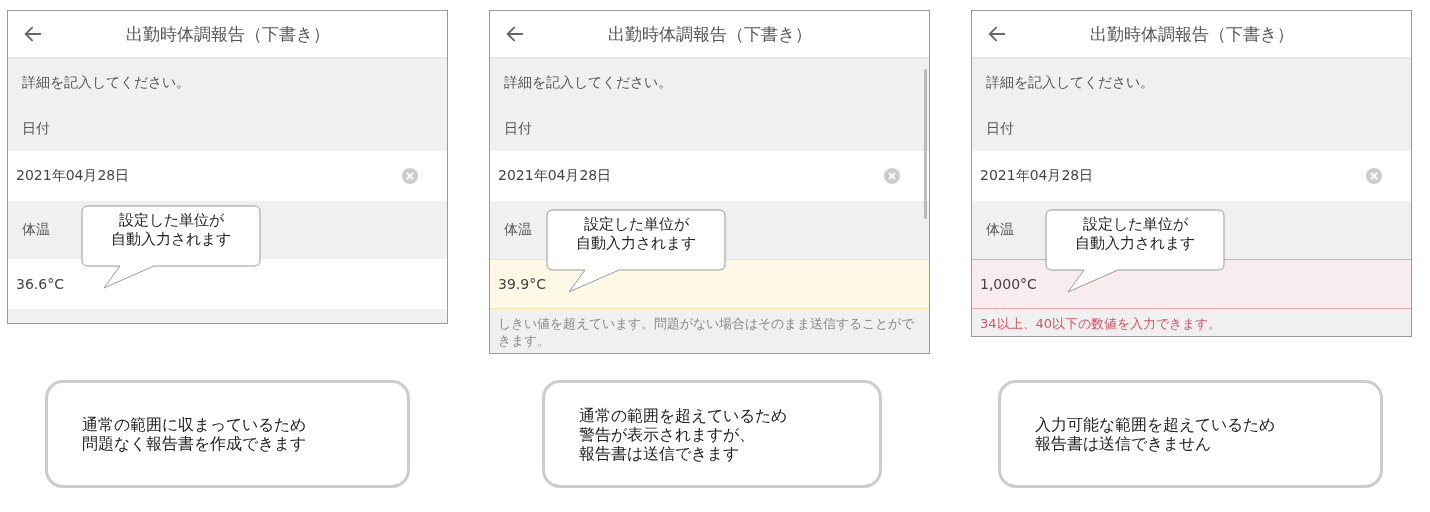 The width and height of the screenshot is (1430, 512). What do you see at coordinates (227, 284) in the screenshot?
I see `temperature-field: 36.6°C` at bounding box center [227, 284].